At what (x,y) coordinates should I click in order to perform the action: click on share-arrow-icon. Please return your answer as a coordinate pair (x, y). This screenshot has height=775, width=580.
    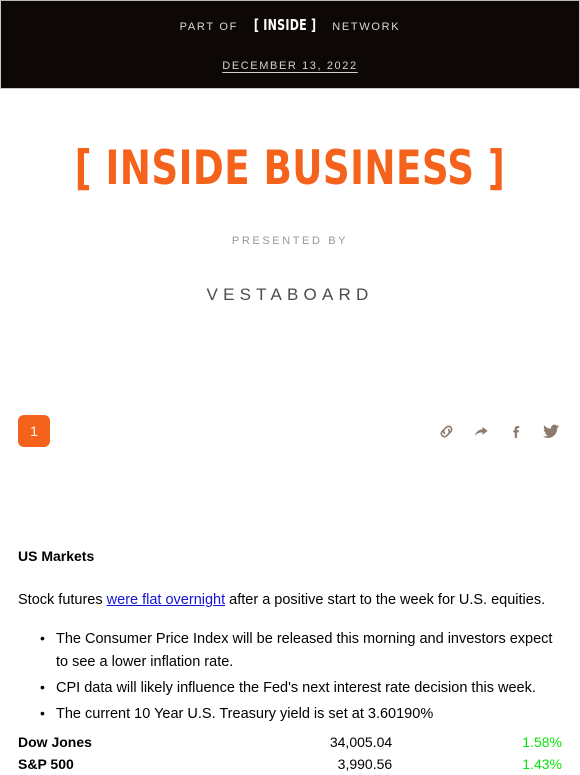
    Looking at the image, I should click on (481, 431).